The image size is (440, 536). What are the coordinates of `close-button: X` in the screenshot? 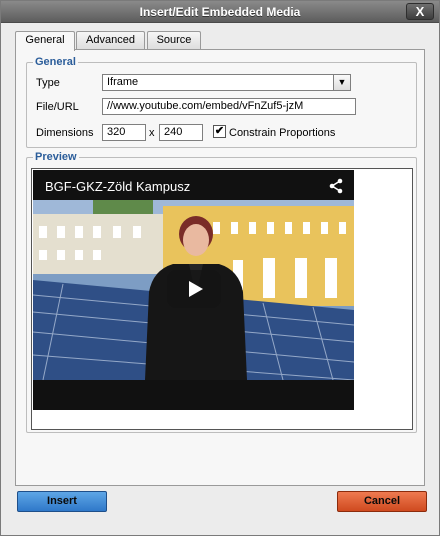 It's located at (420, 11).